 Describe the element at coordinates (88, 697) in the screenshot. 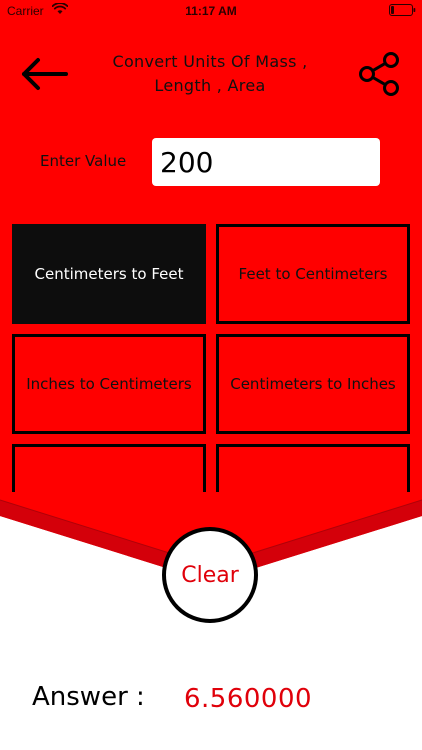

I see `answer-label: Answer :` at that location.